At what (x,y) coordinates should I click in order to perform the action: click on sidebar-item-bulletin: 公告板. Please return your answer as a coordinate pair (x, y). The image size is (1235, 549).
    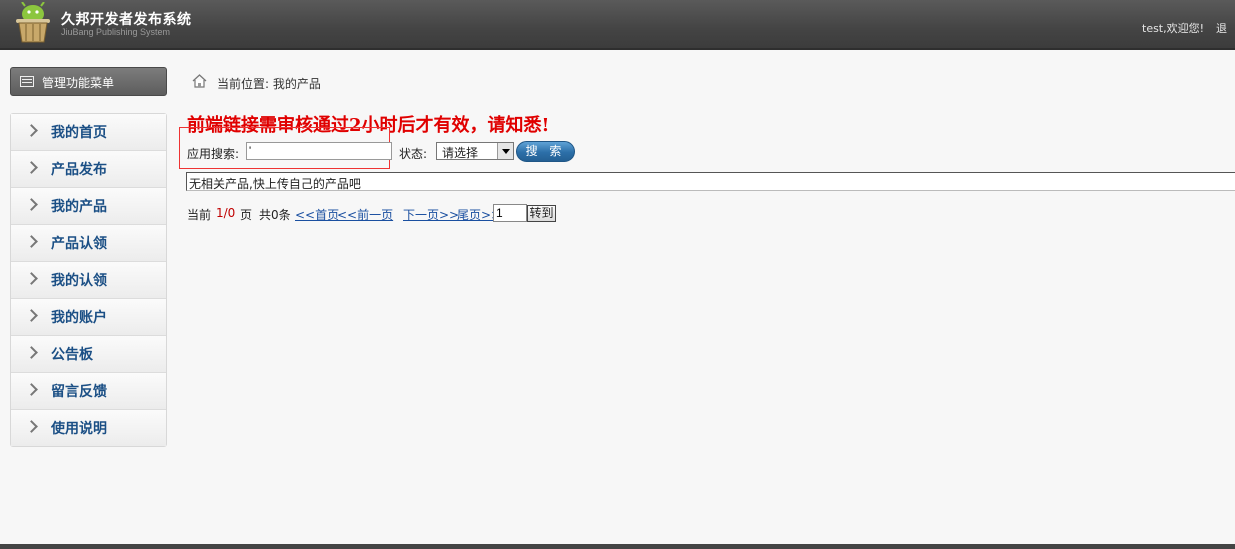
    Looking at the image, I should click on (88, 354).